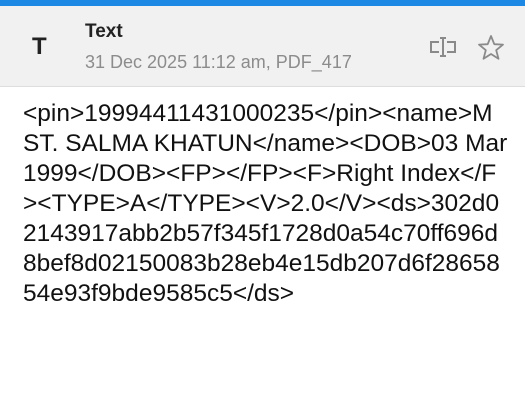 The image size is (525, 418). I want to click on edit-text-icon, so click(443, 47).